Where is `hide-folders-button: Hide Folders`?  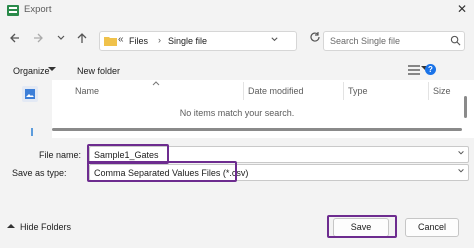
hide-folders-button: Hide Folders is located at coordinates (45, 227).